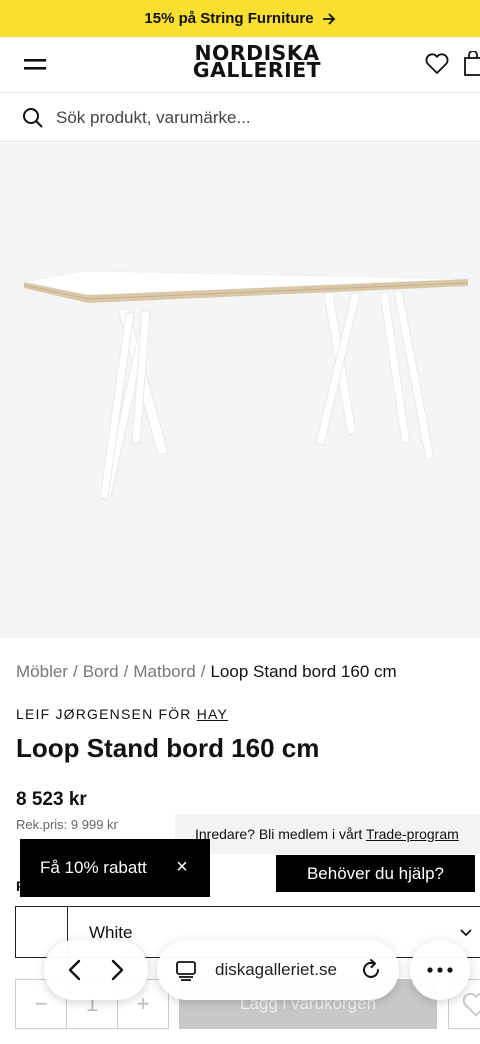  Describe the element at coordinates (42, 671) in the screenshot. I see `breadcrumb-item-mobler: Möbler` at that location.